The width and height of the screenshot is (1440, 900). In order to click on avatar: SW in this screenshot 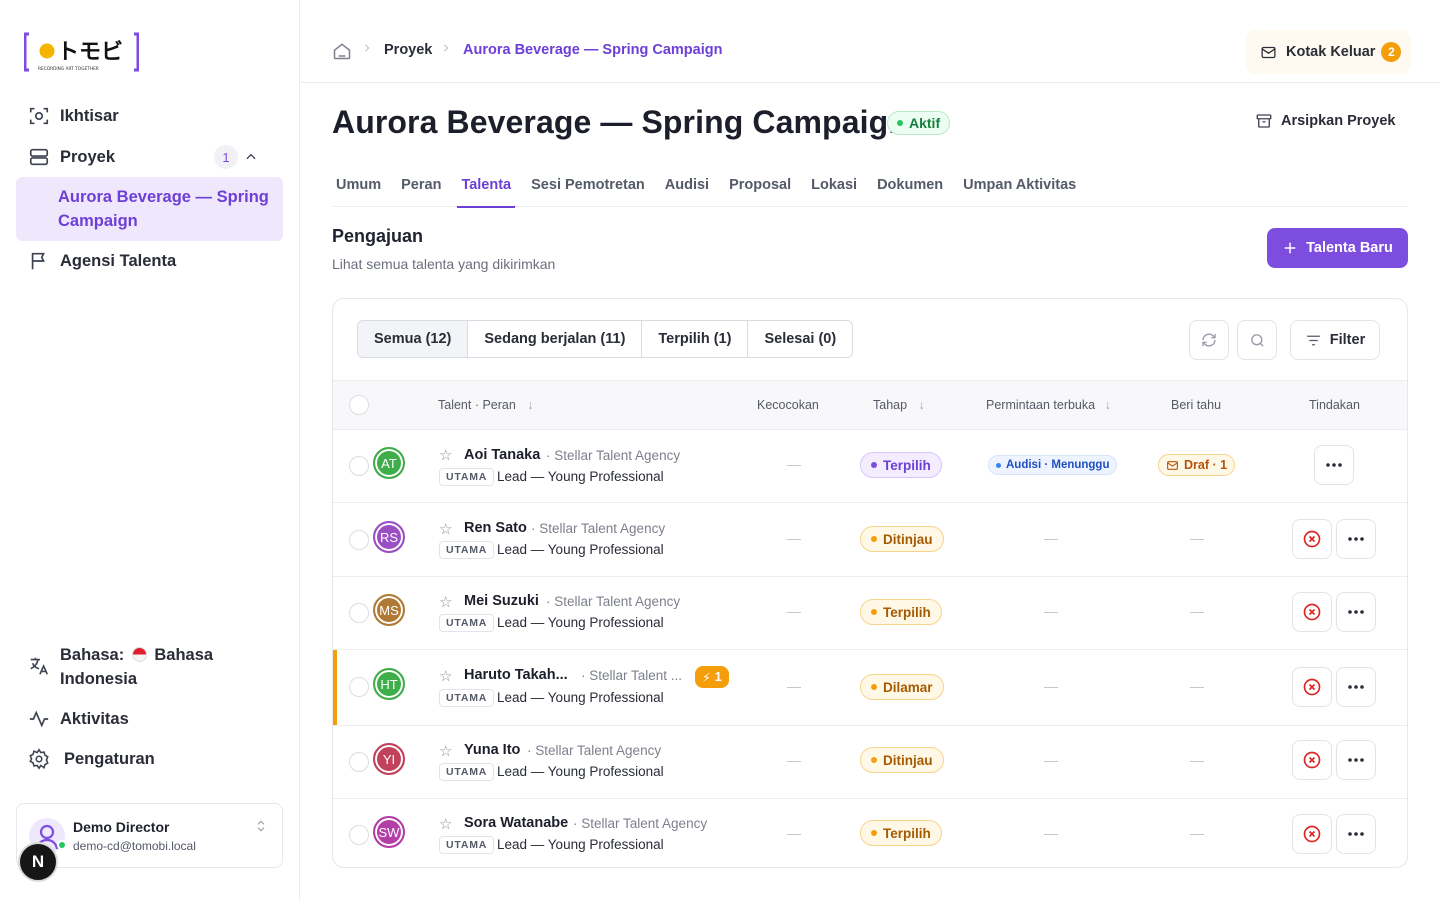, I will do `click(389, 832)`.